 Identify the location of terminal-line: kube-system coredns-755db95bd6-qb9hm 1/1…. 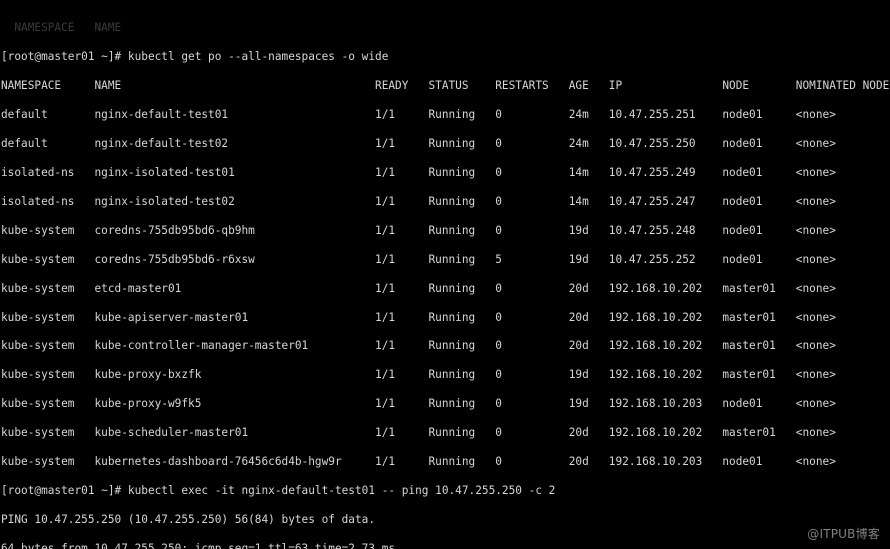
(418, 230).